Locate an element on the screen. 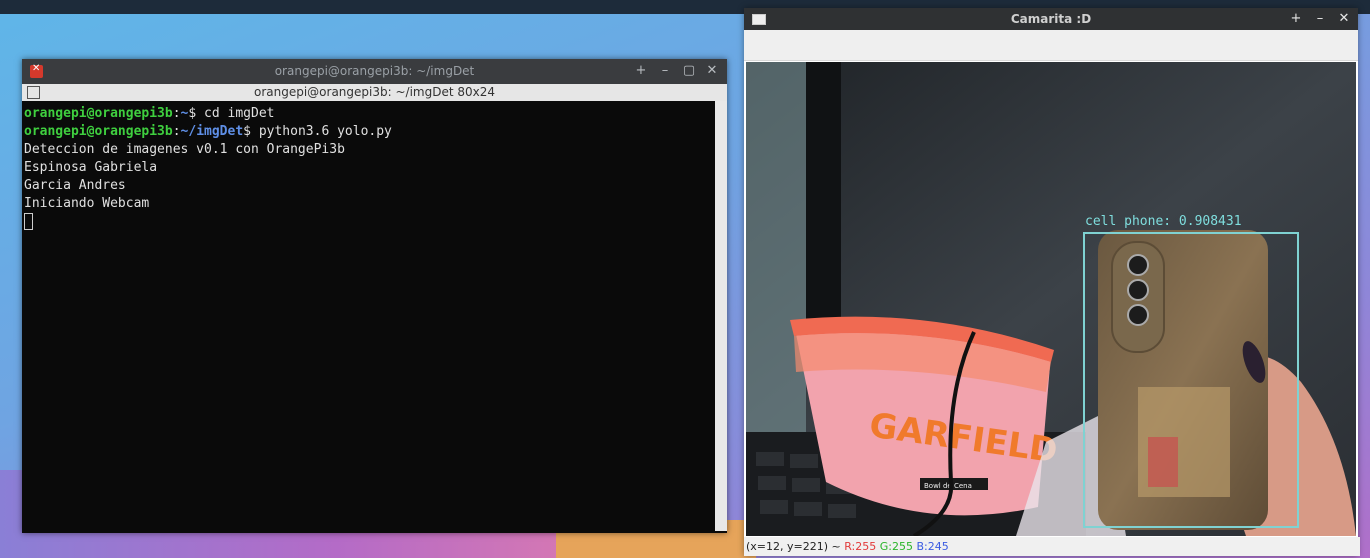 This screenshot has width=1370, height=558. bucket-tag-text: Bowl de Cena is located at coordinates (948, 486).